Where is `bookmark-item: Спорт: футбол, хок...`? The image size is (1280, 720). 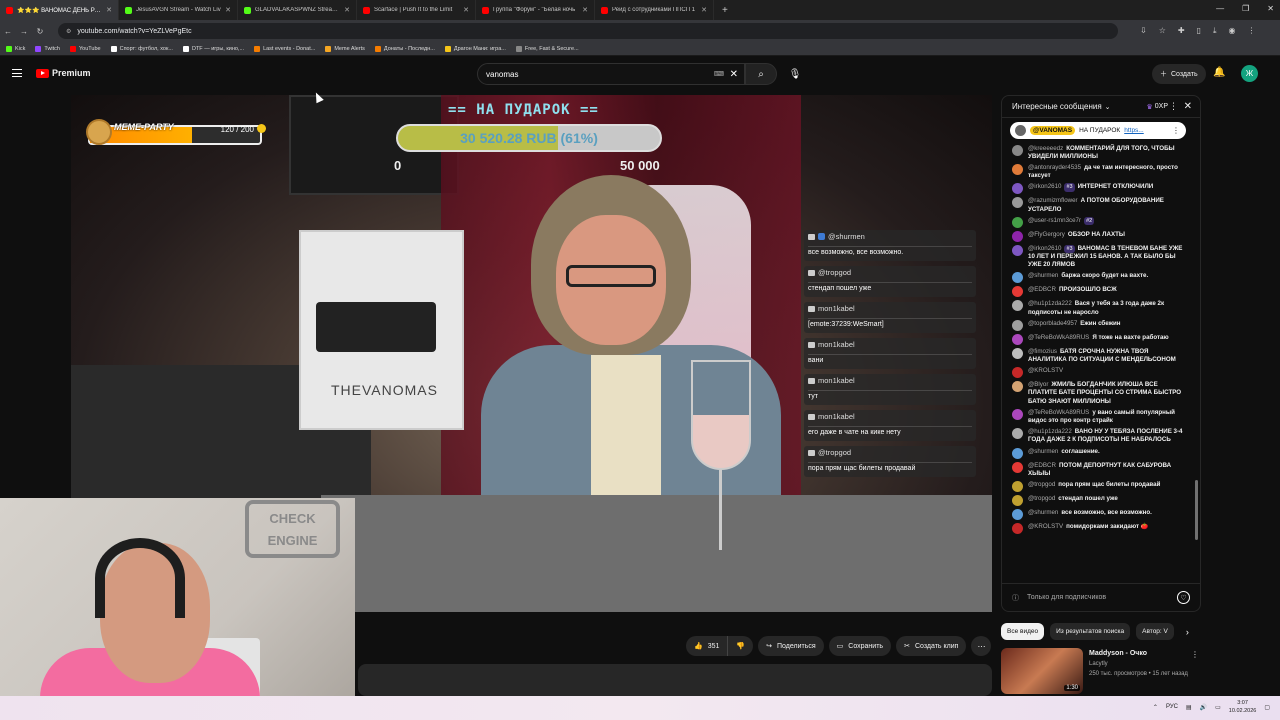
bookmark-item: Спорт: футбол, хок... is located at coordinates (141, 48).